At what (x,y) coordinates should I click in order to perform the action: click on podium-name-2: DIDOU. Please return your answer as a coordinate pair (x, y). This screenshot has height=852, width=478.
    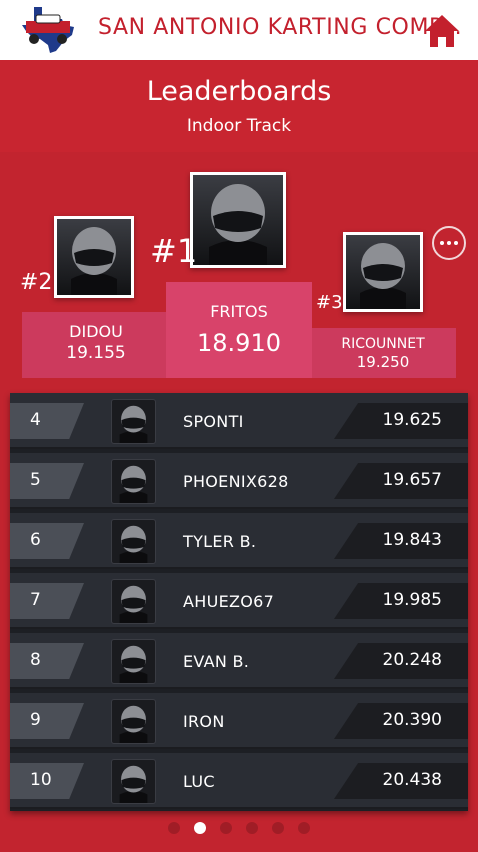
    Looking at the image, I should click on (96, 331).